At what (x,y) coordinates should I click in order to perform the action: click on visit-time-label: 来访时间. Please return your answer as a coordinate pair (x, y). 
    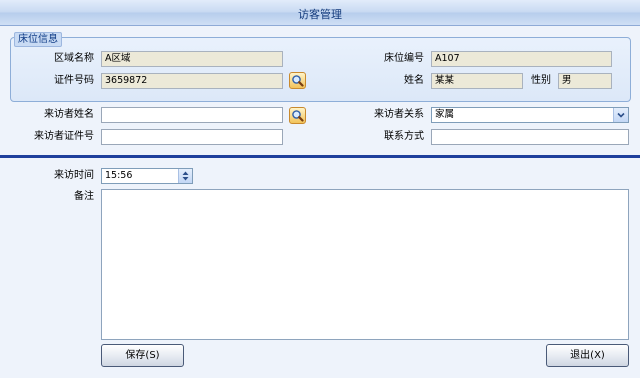
    Looking at the image, I should click on (74, 175).